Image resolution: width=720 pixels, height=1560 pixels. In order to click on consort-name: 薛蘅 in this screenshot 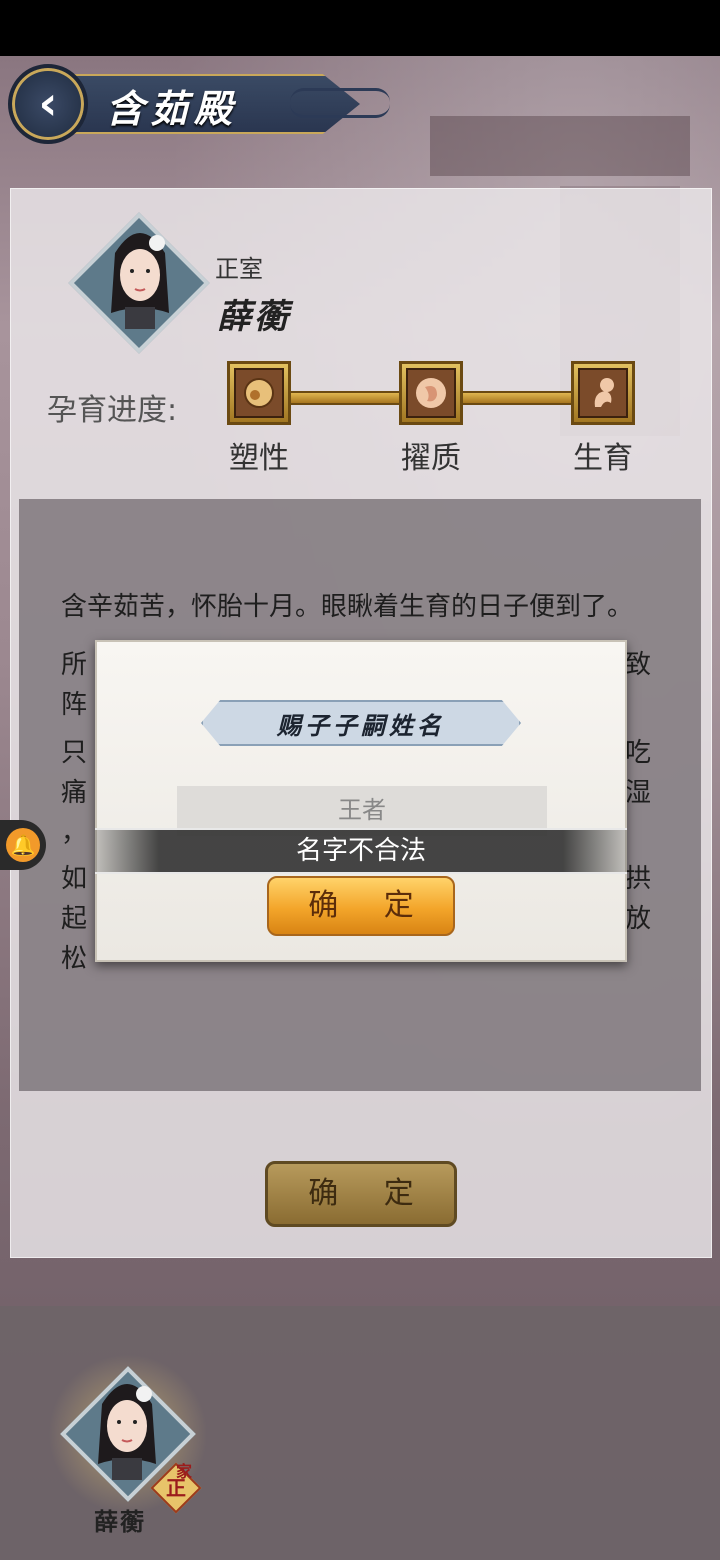, I will do `click(254, 317)`.